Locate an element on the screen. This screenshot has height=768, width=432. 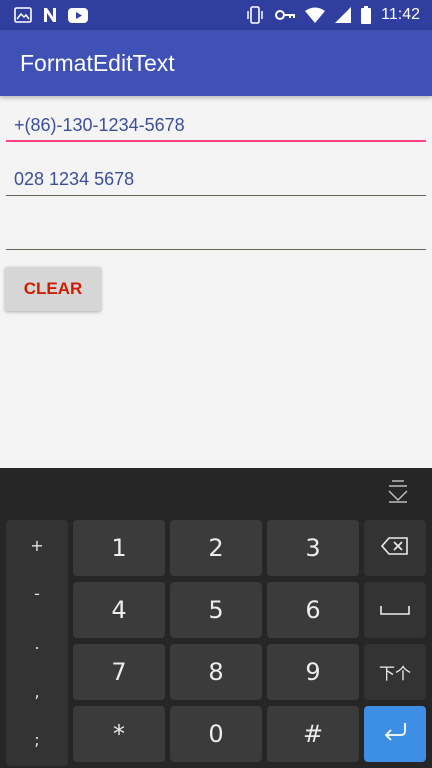
symbol-key-semicolon: ; is located at coordinates (37, 739).